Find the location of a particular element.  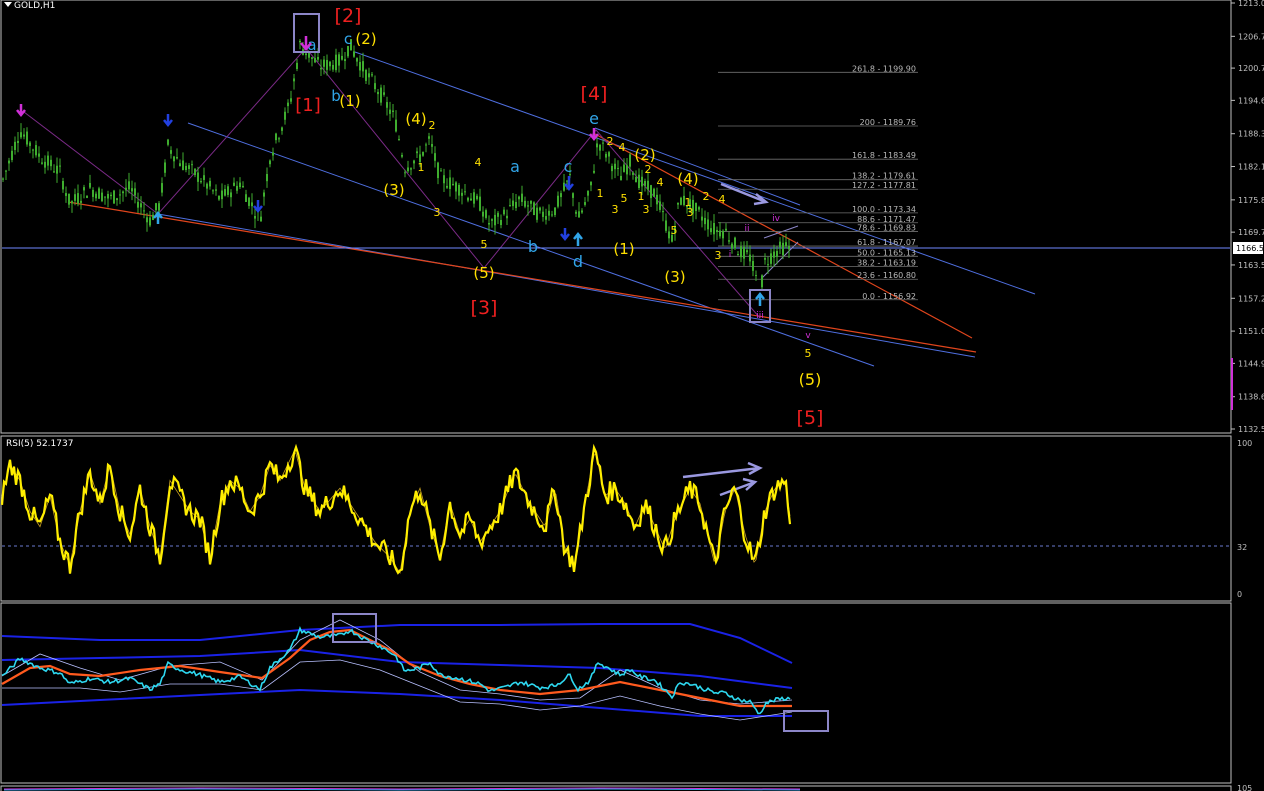

wave-label: (1) is located at coordinates (349, 101).